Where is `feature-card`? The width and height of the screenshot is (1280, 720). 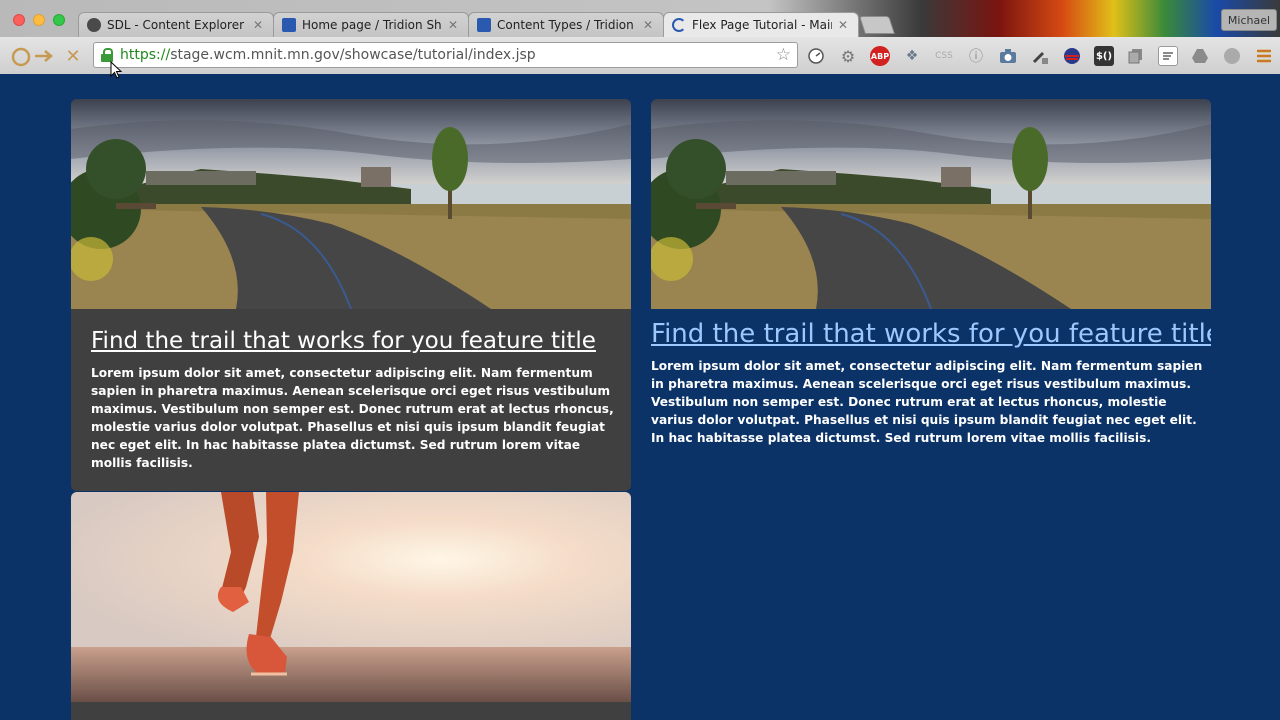 feature-card is located at coordinates (351, 606).